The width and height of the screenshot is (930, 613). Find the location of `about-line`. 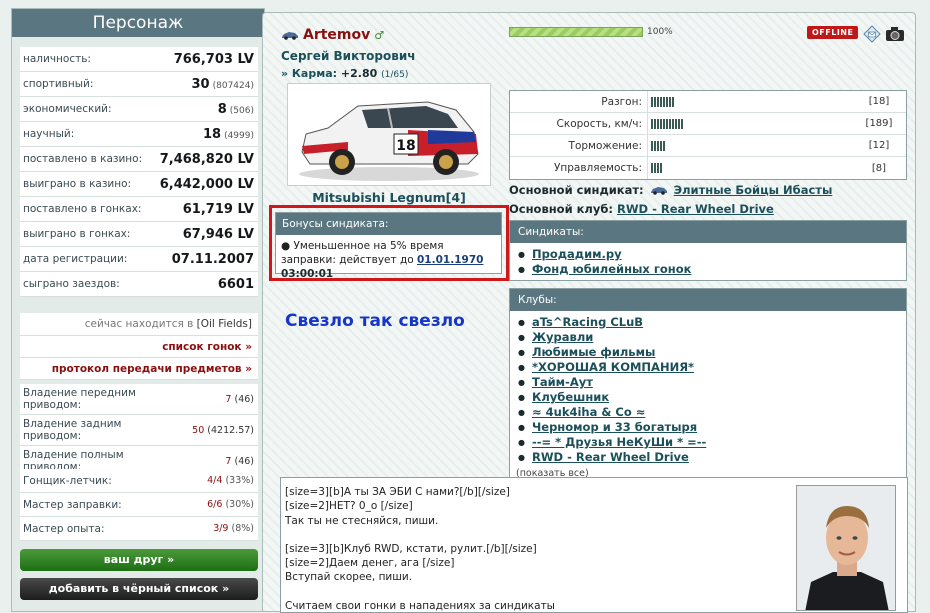

about-line is located at coordinates (535, 535).